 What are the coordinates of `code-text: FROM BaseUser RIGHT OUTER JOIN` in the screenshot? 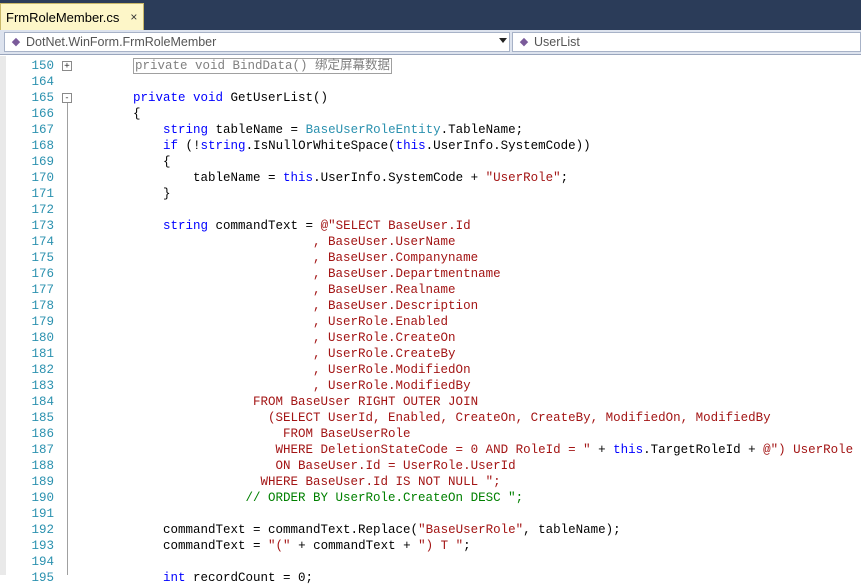 It's located at (275, 402).